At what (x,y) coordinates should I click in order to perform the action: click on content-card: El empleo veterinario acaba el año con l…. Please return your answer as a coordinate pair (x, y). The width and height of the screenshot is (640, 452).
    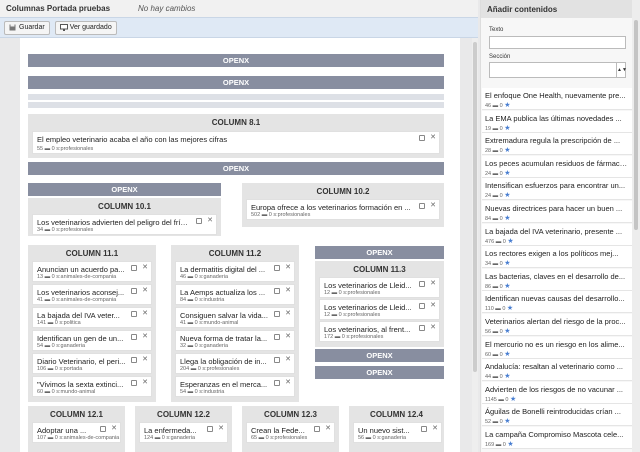
    Looking at the image, I should click on (236, 142).